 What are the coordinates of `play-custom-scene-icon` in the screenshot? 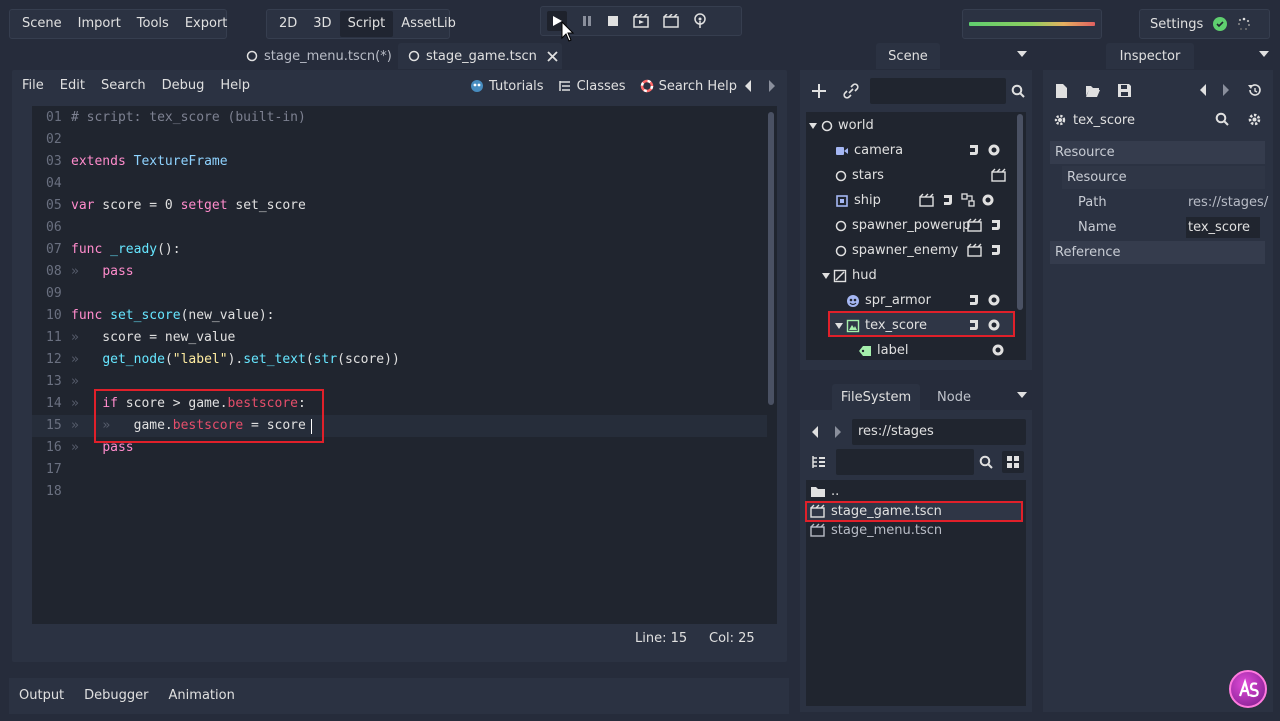 It's located at (671, 21).